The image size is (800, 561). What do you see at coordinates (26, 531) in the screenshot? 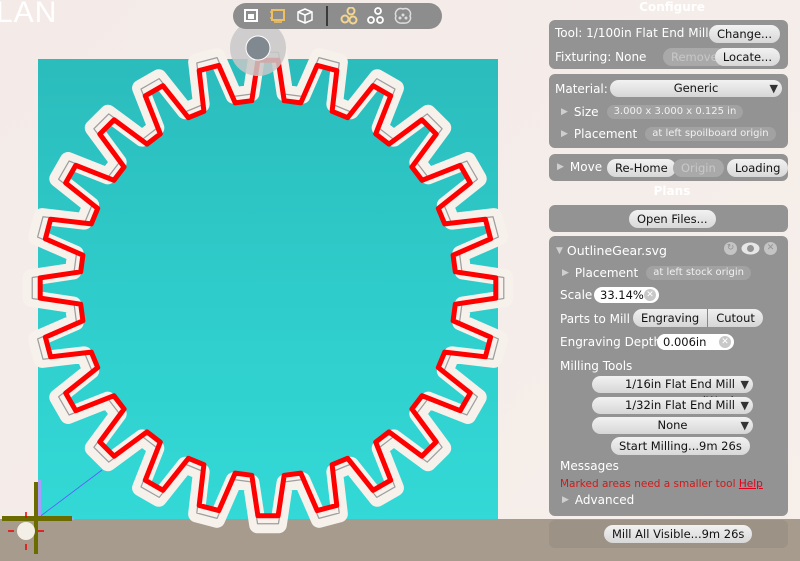
I see `tool-position-circle` at bounding box center [26, 531].